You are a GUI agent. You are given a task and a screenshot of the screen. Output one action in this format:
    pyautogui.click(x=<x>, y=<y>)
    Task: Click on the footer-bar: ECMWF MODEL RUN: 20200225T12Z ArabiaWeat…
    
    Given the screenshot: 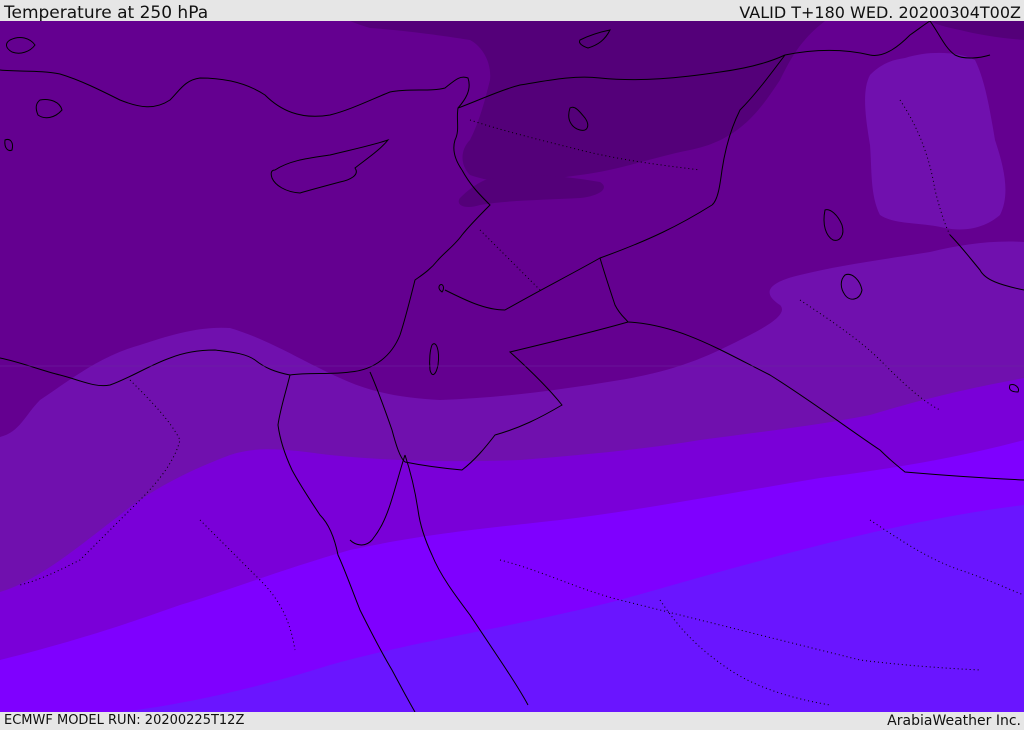 What is the action you would take?
    pyautogui.click(x=512, y=720)
    